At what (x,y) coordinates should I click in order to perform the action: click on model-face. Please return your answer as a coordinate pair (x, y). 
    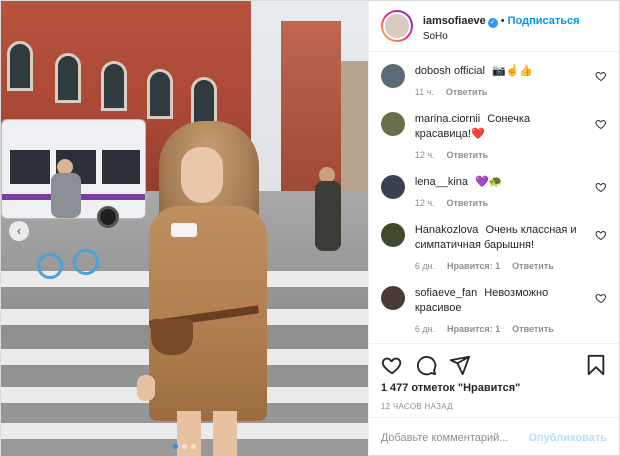
    Looking at the image, I should click on (202, 175).